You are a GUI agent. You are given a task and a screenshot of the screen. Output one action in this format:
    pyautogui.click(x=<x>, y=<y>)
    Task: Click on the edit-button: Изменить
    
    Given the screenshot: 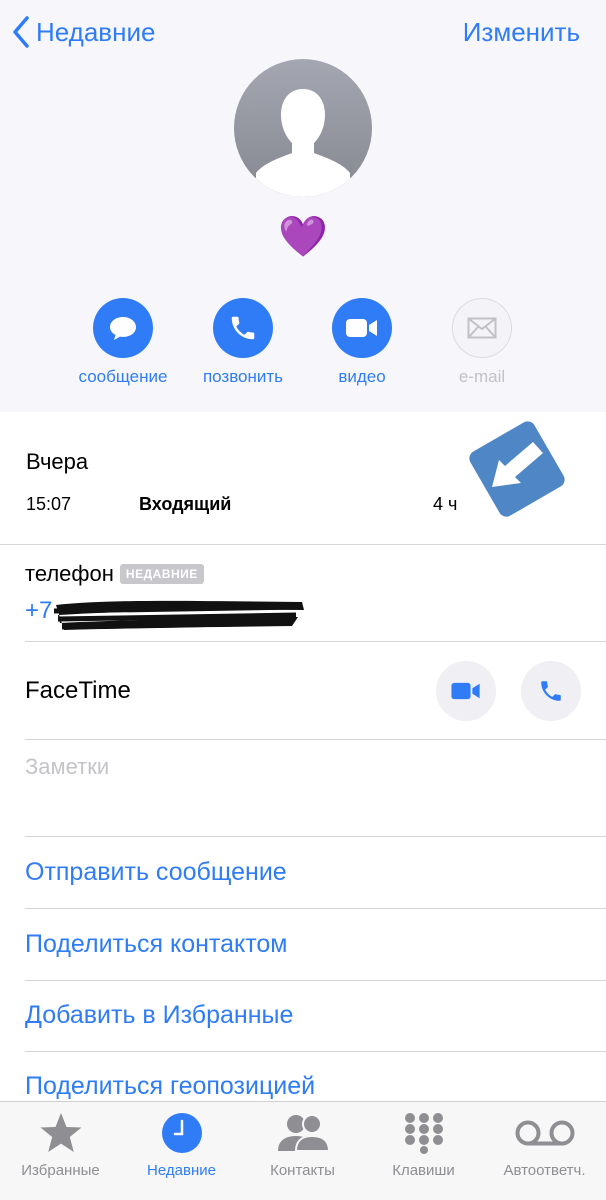 What is the action you would take?
    pyautogui.click(x=521, y=32)
    